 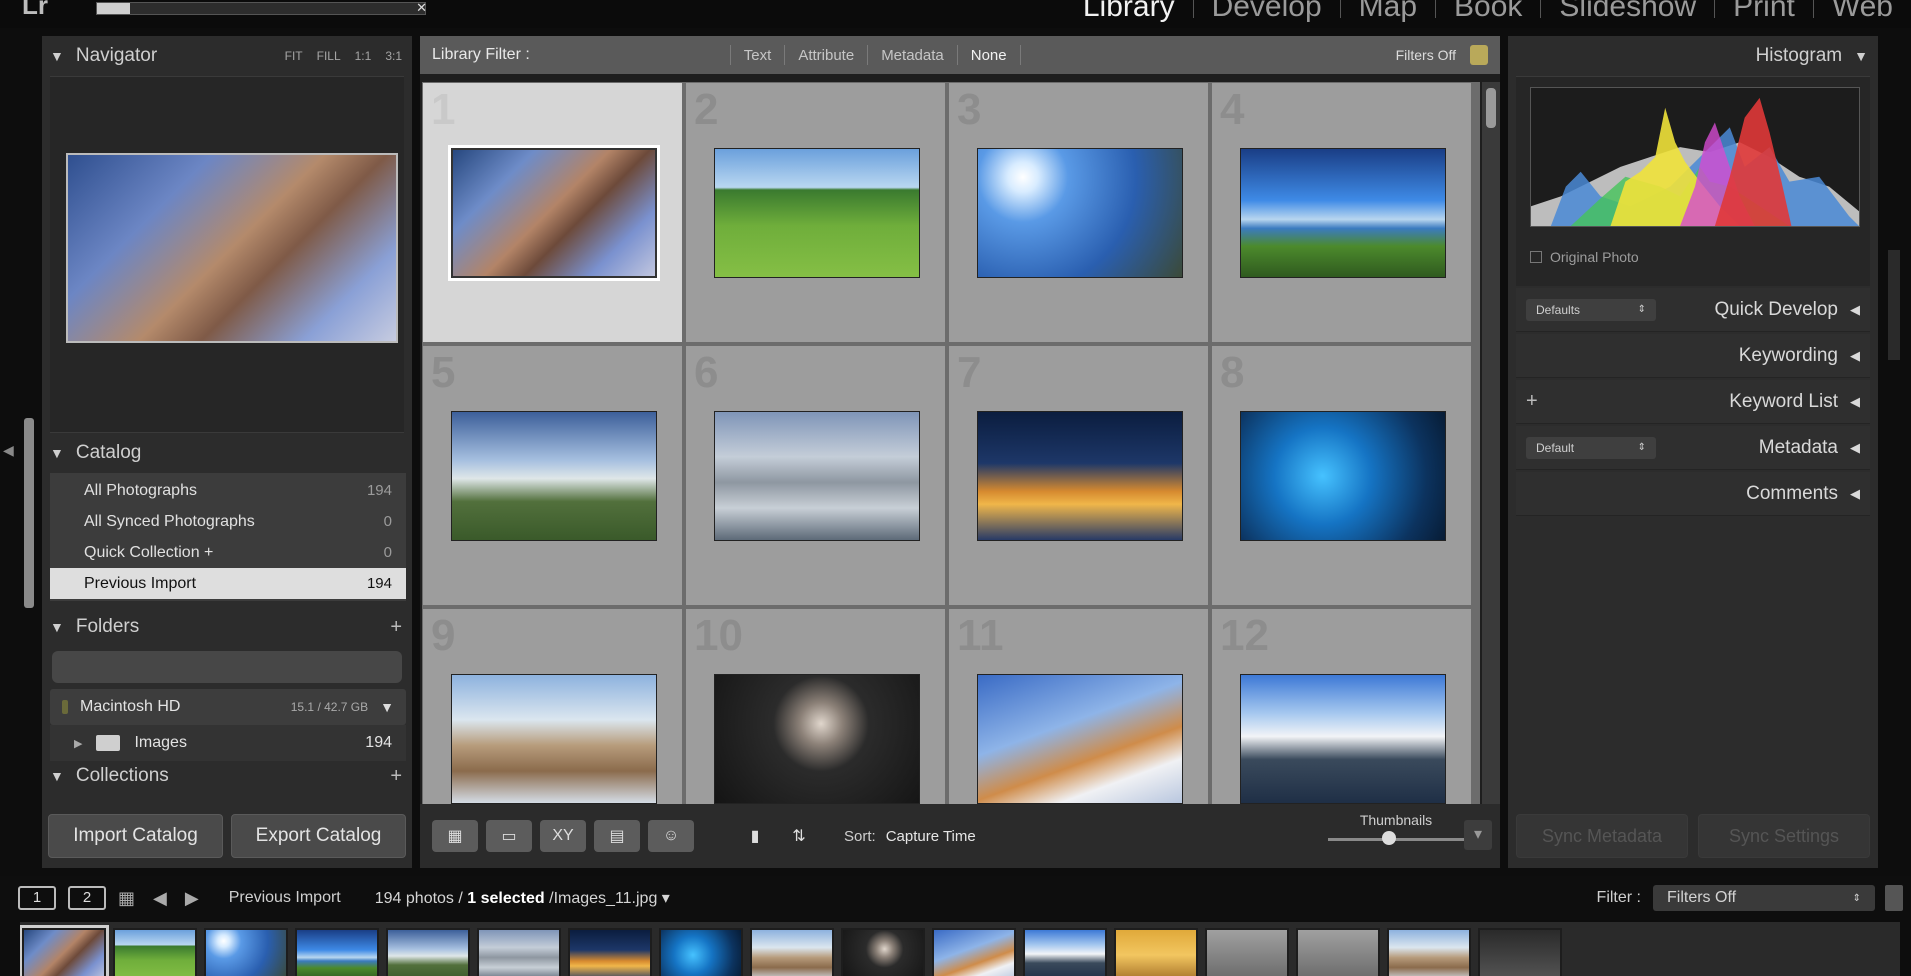 I want to click on filmstrip-filter-select: Filters Off ⇕, so click(x=1764, y=898).